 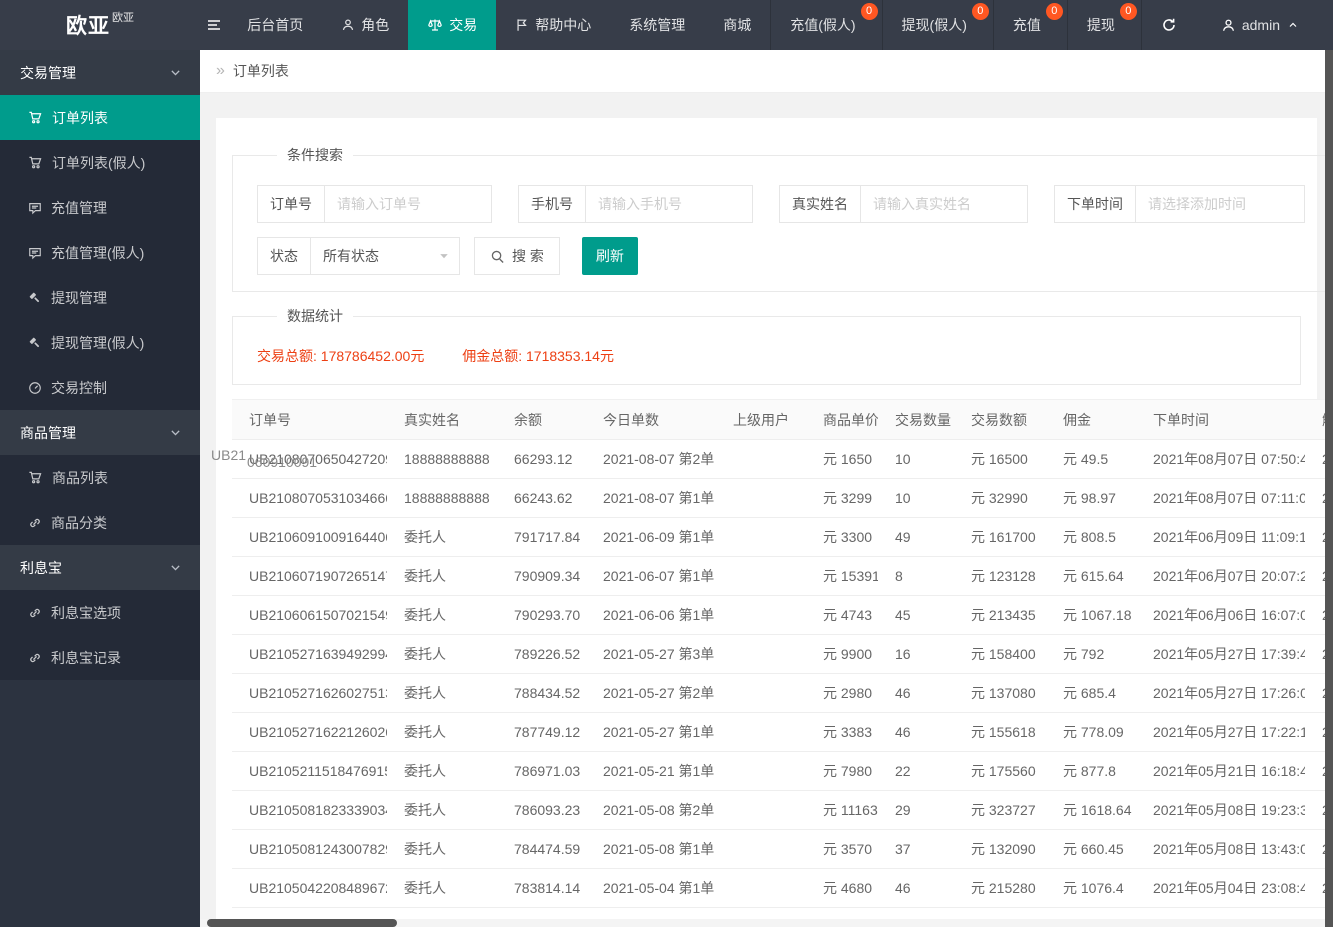 What do you see at coordinates (291, 204) in the screenshot?
I see `order-no-label: 订单号` at bounding box center [291, 204].